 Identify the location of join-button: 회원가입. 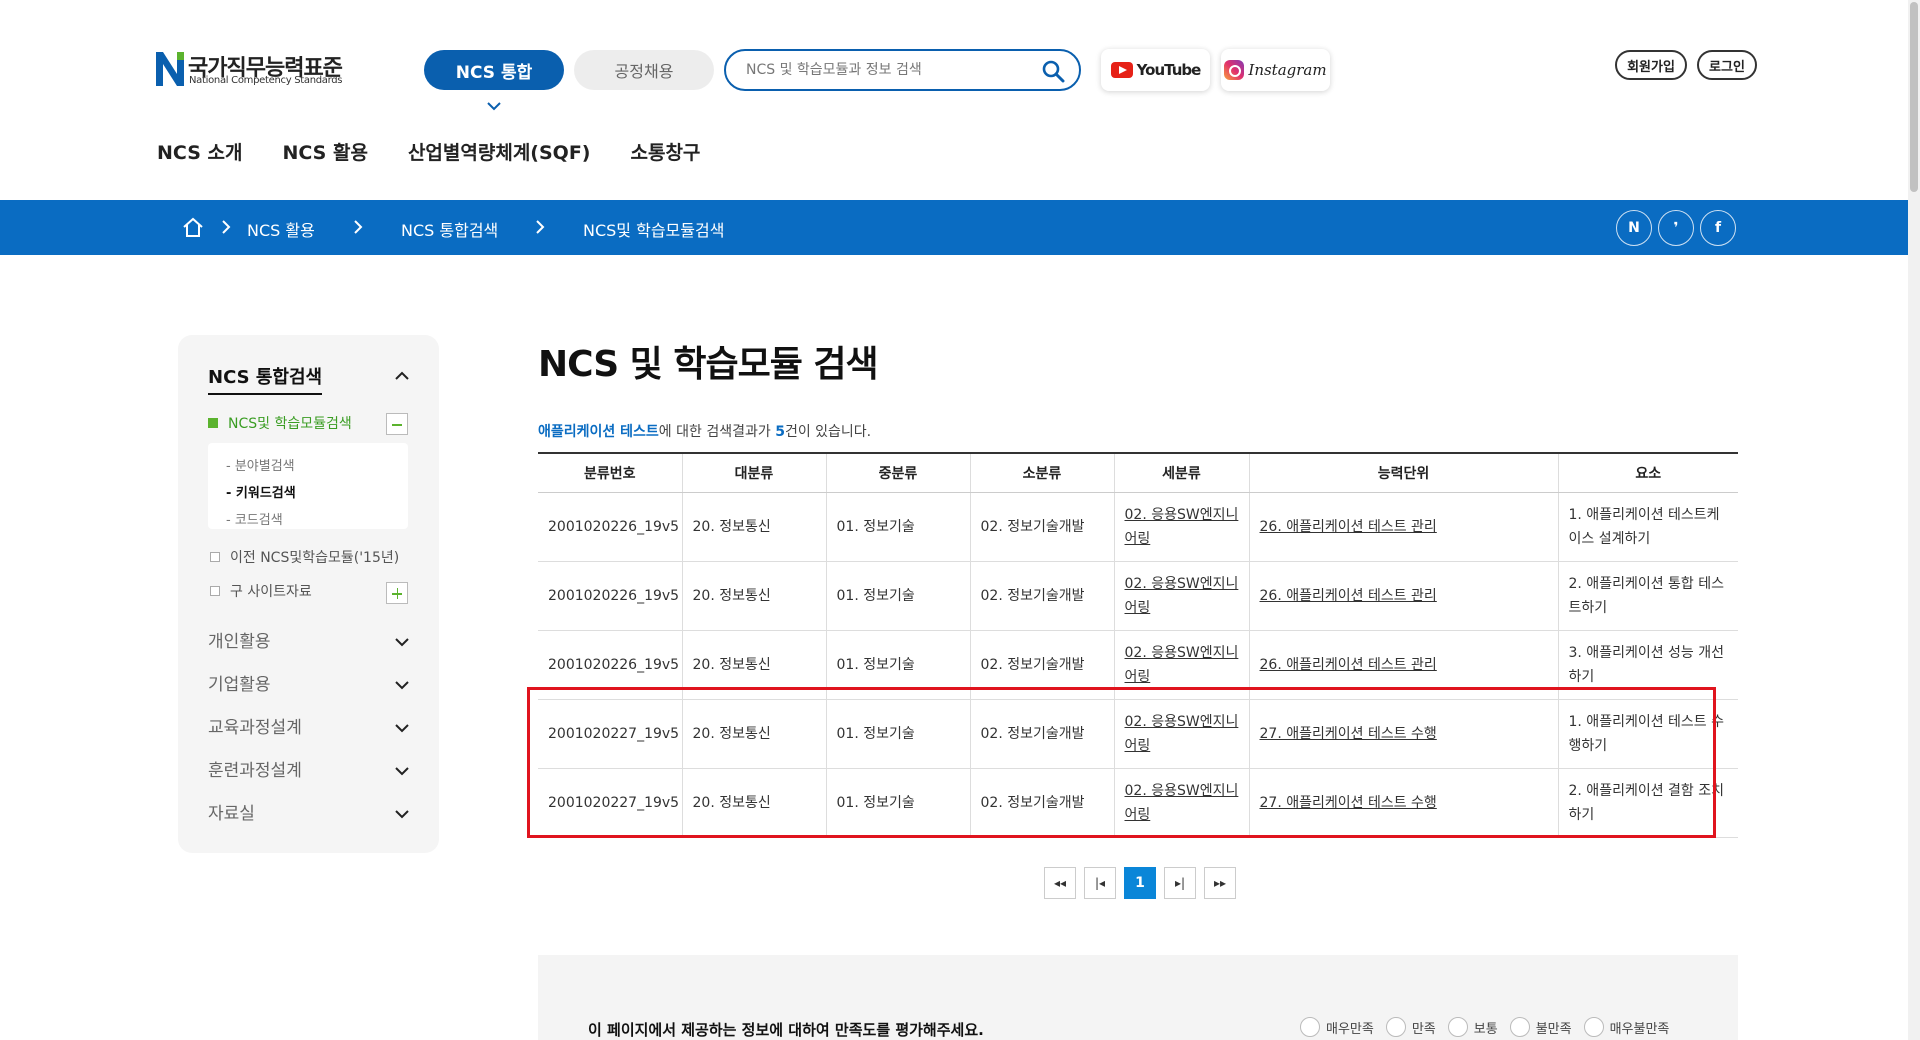
(1651, 65).